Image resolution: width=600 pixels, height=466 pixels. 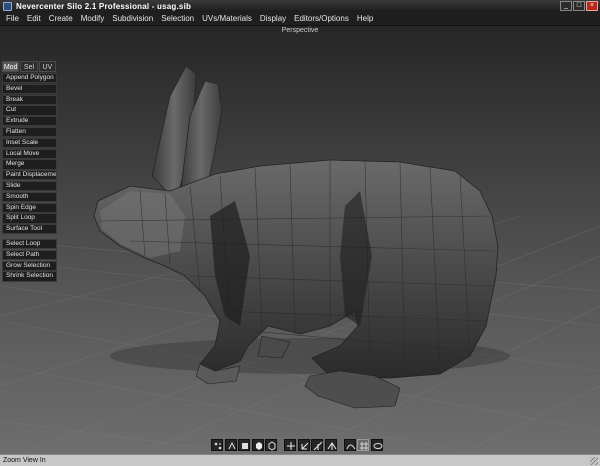 I want to click on break-button: Break, so click(x=29, y=99).